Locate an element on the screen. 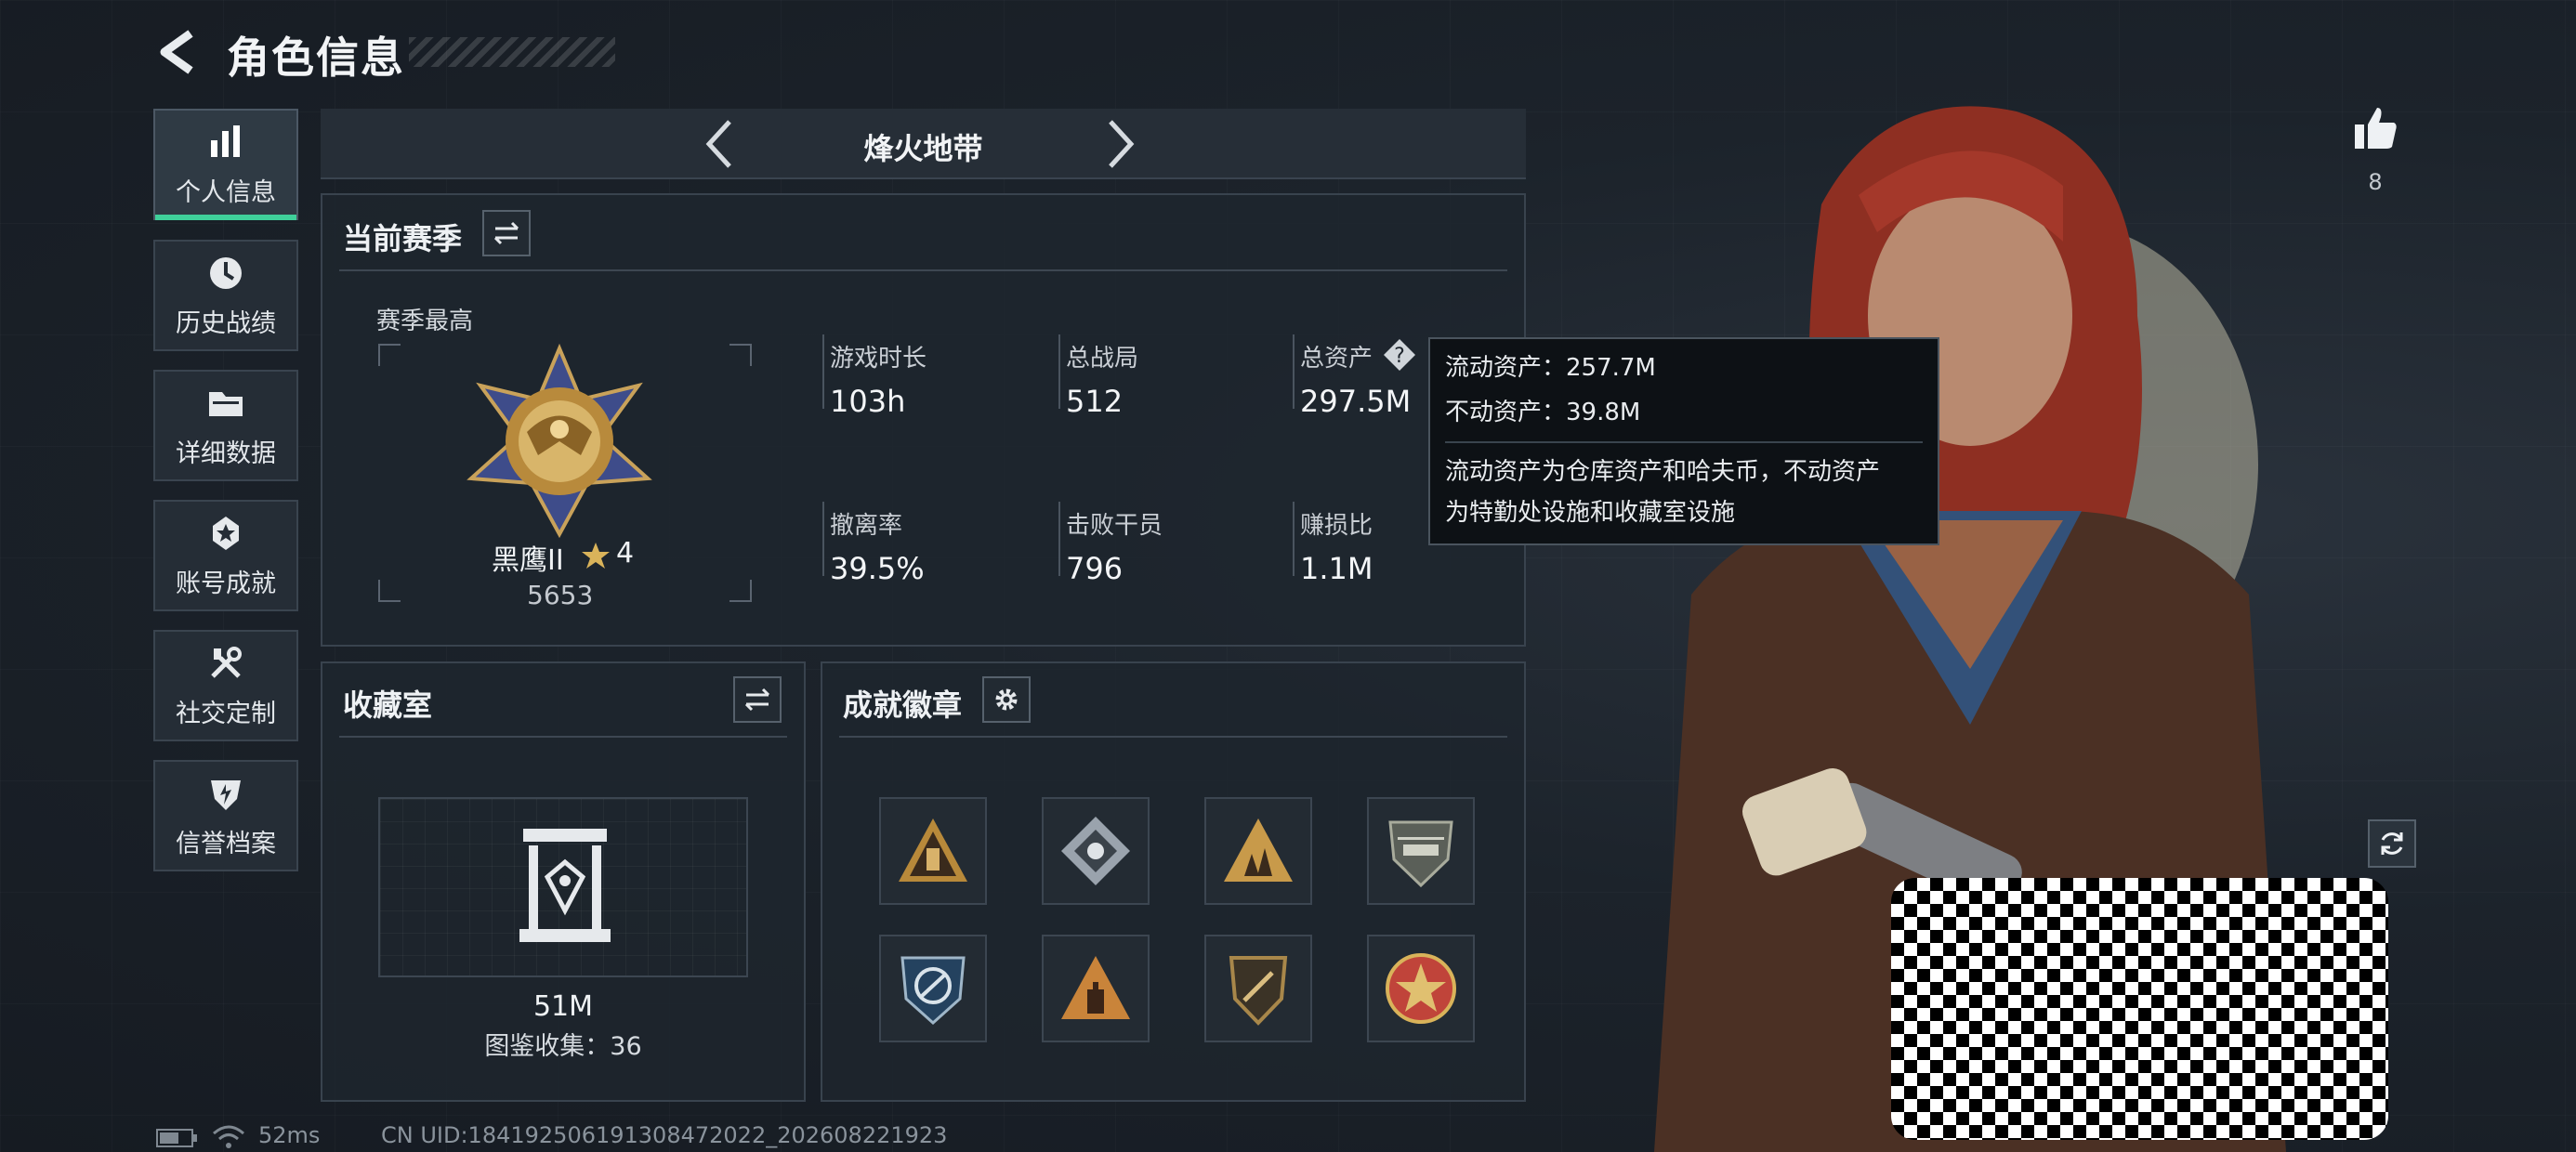 The width and height of the screenshot is (2576, 1152). achievements-panel: 成就徽章 is located at coordinates (1173, 881).